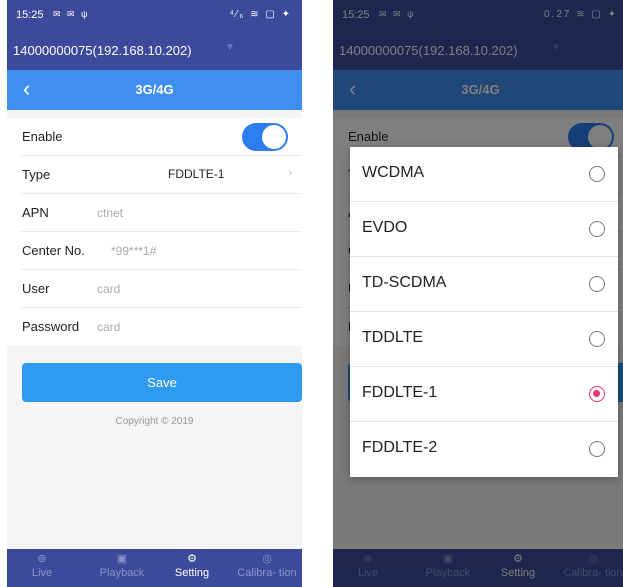 The width and height of the screenshot is (623, 587). I want to click on password-row: Password card, so click(161, 327).